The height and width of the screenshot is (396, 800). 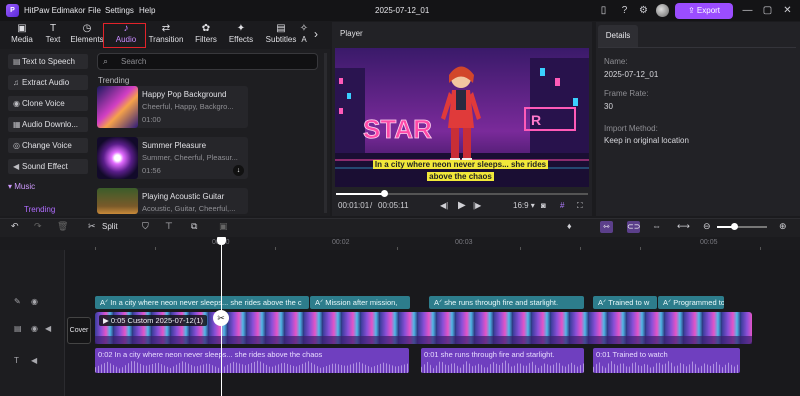 I want to click on upload-icon: ⇪, so click(x=692, y=10).